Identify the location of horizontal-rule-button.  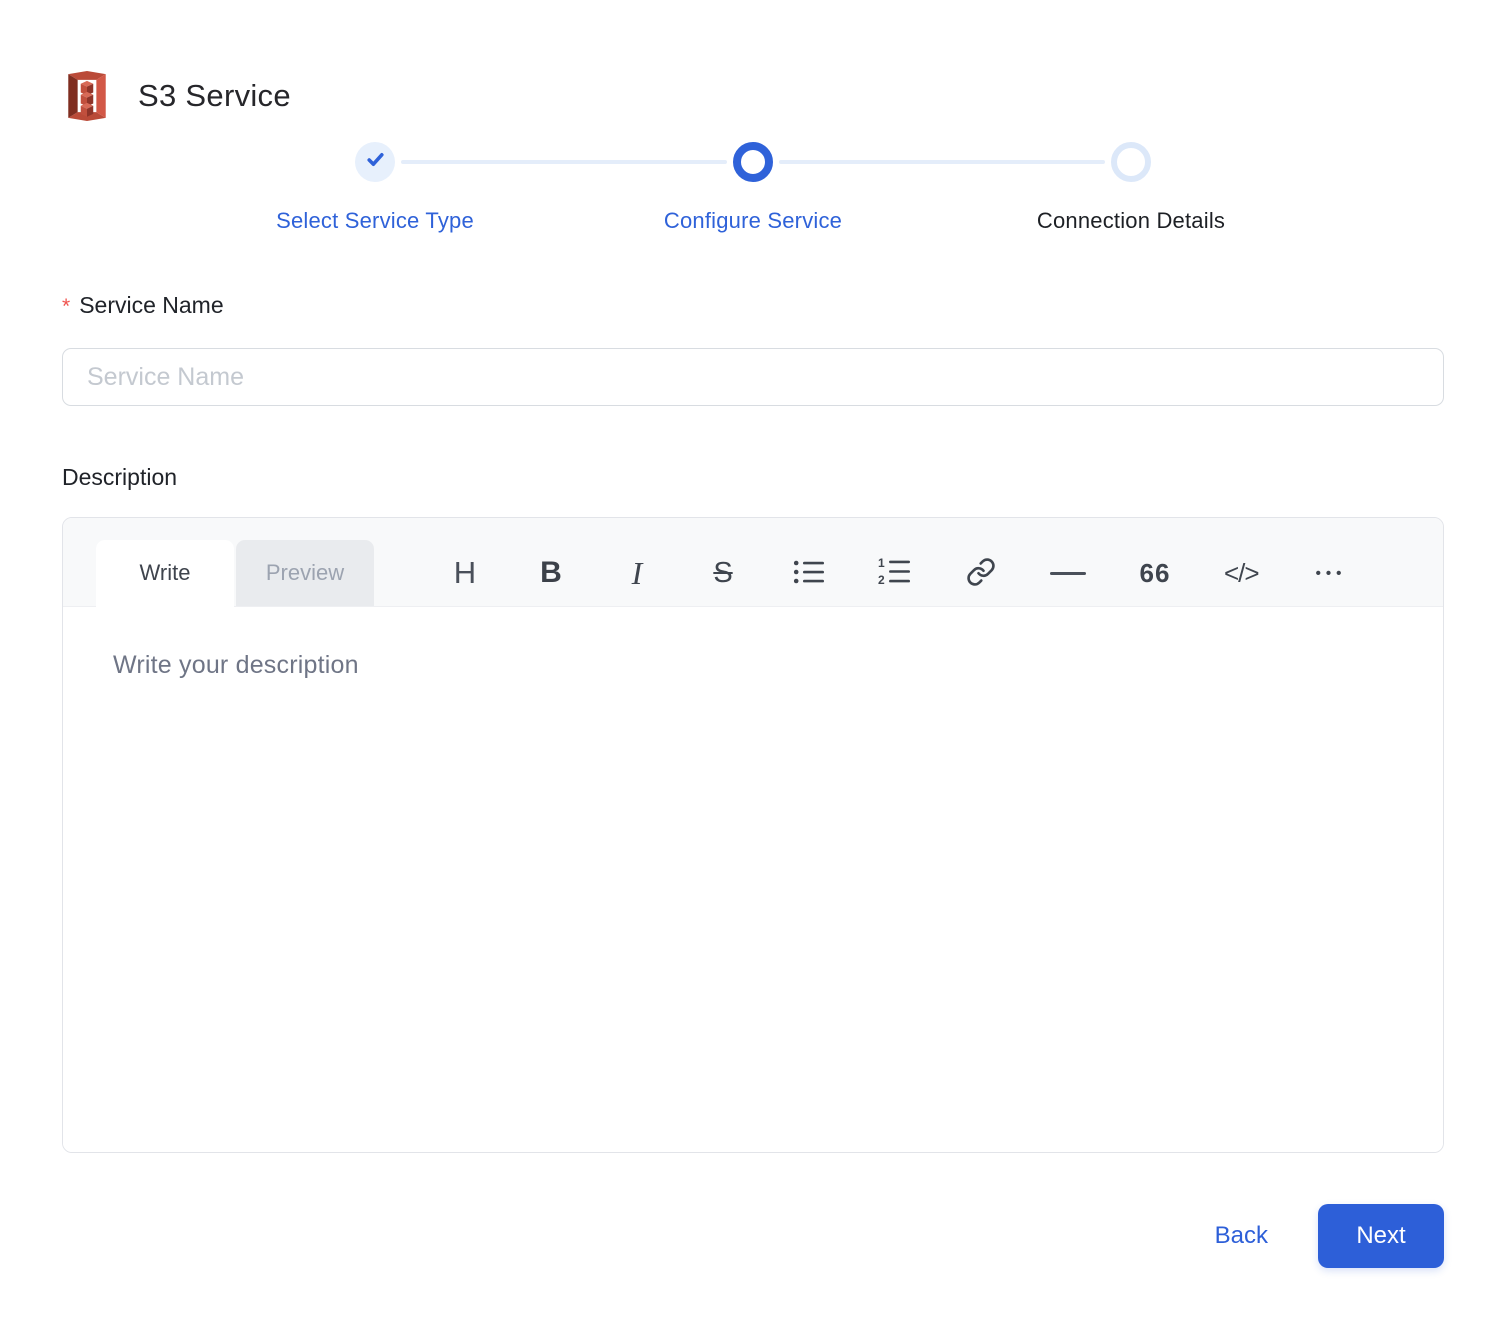
(1068, 573).